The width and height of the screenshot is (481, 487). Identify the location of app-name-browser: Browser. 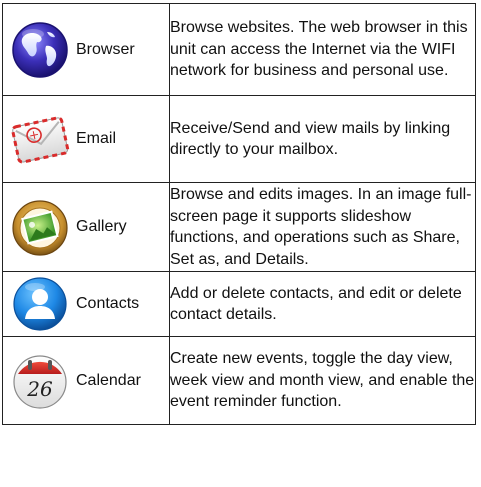
(123, 49).